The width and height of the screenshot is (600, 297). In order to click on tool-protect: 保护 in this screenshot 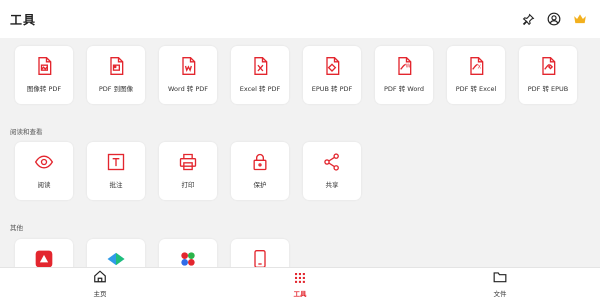, I will do `click(260, 171)`.